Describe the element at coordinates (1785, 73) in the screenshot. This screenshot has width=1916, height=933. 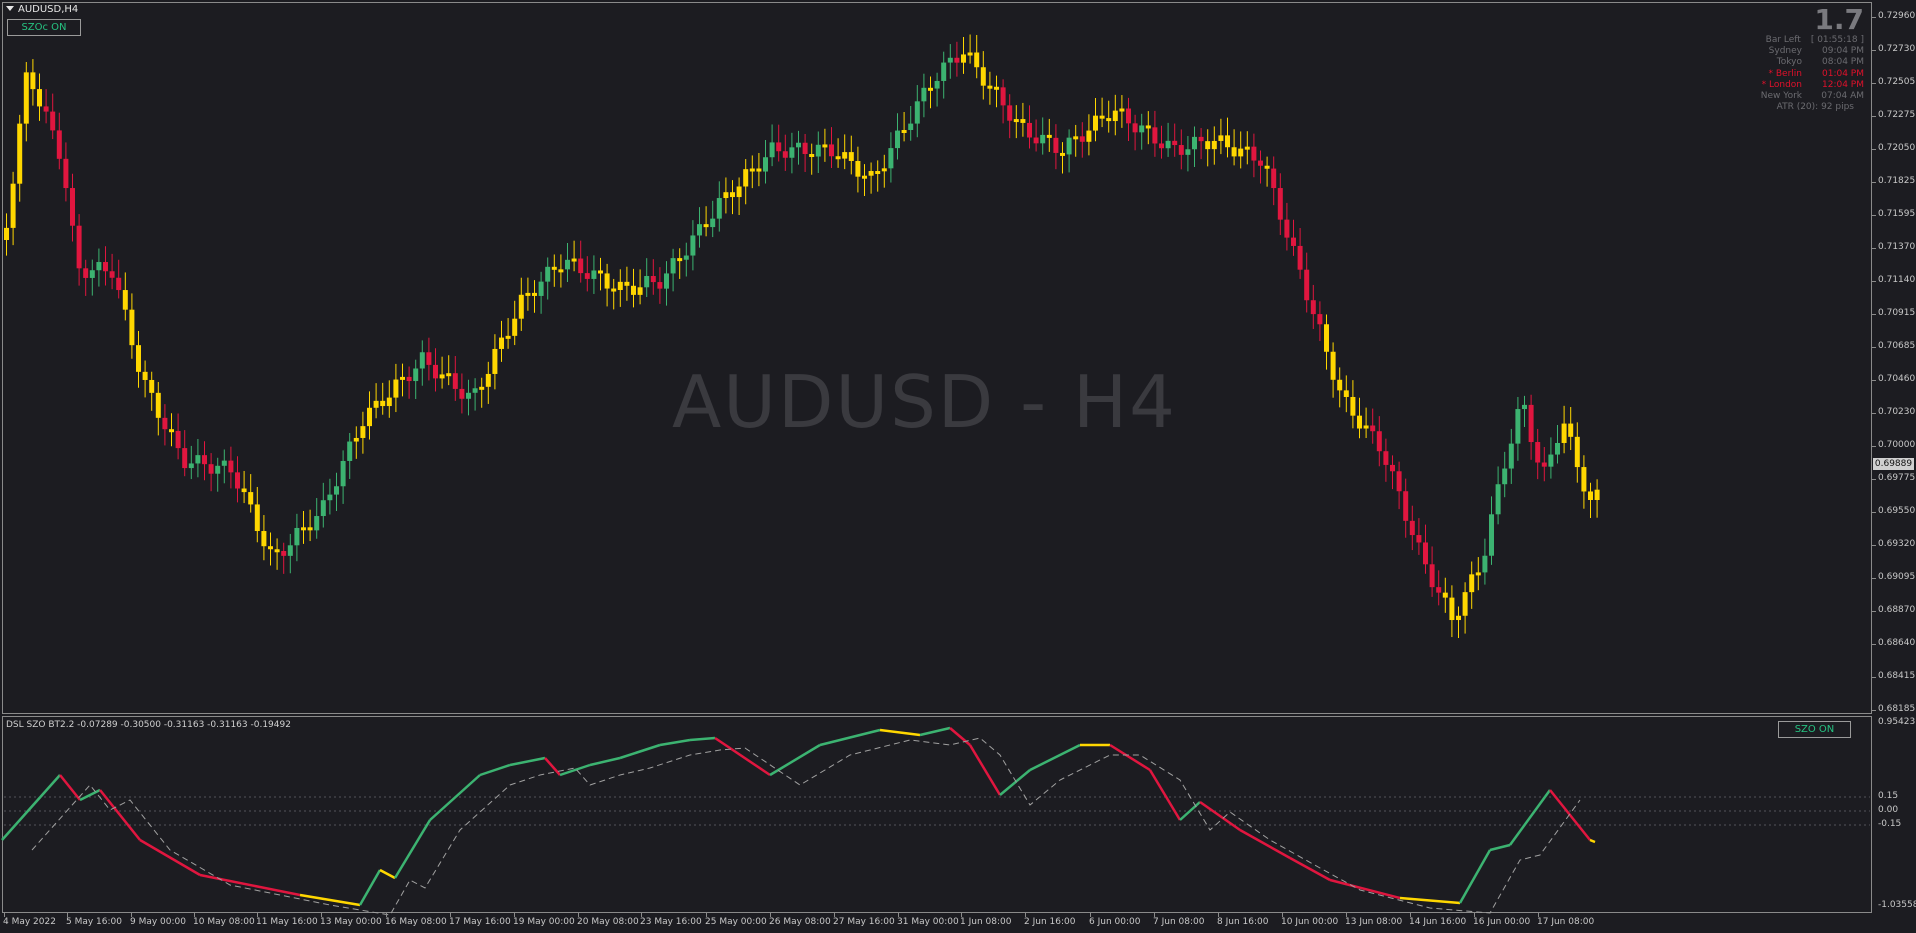
I see `session-label: * Berlin` at that location.